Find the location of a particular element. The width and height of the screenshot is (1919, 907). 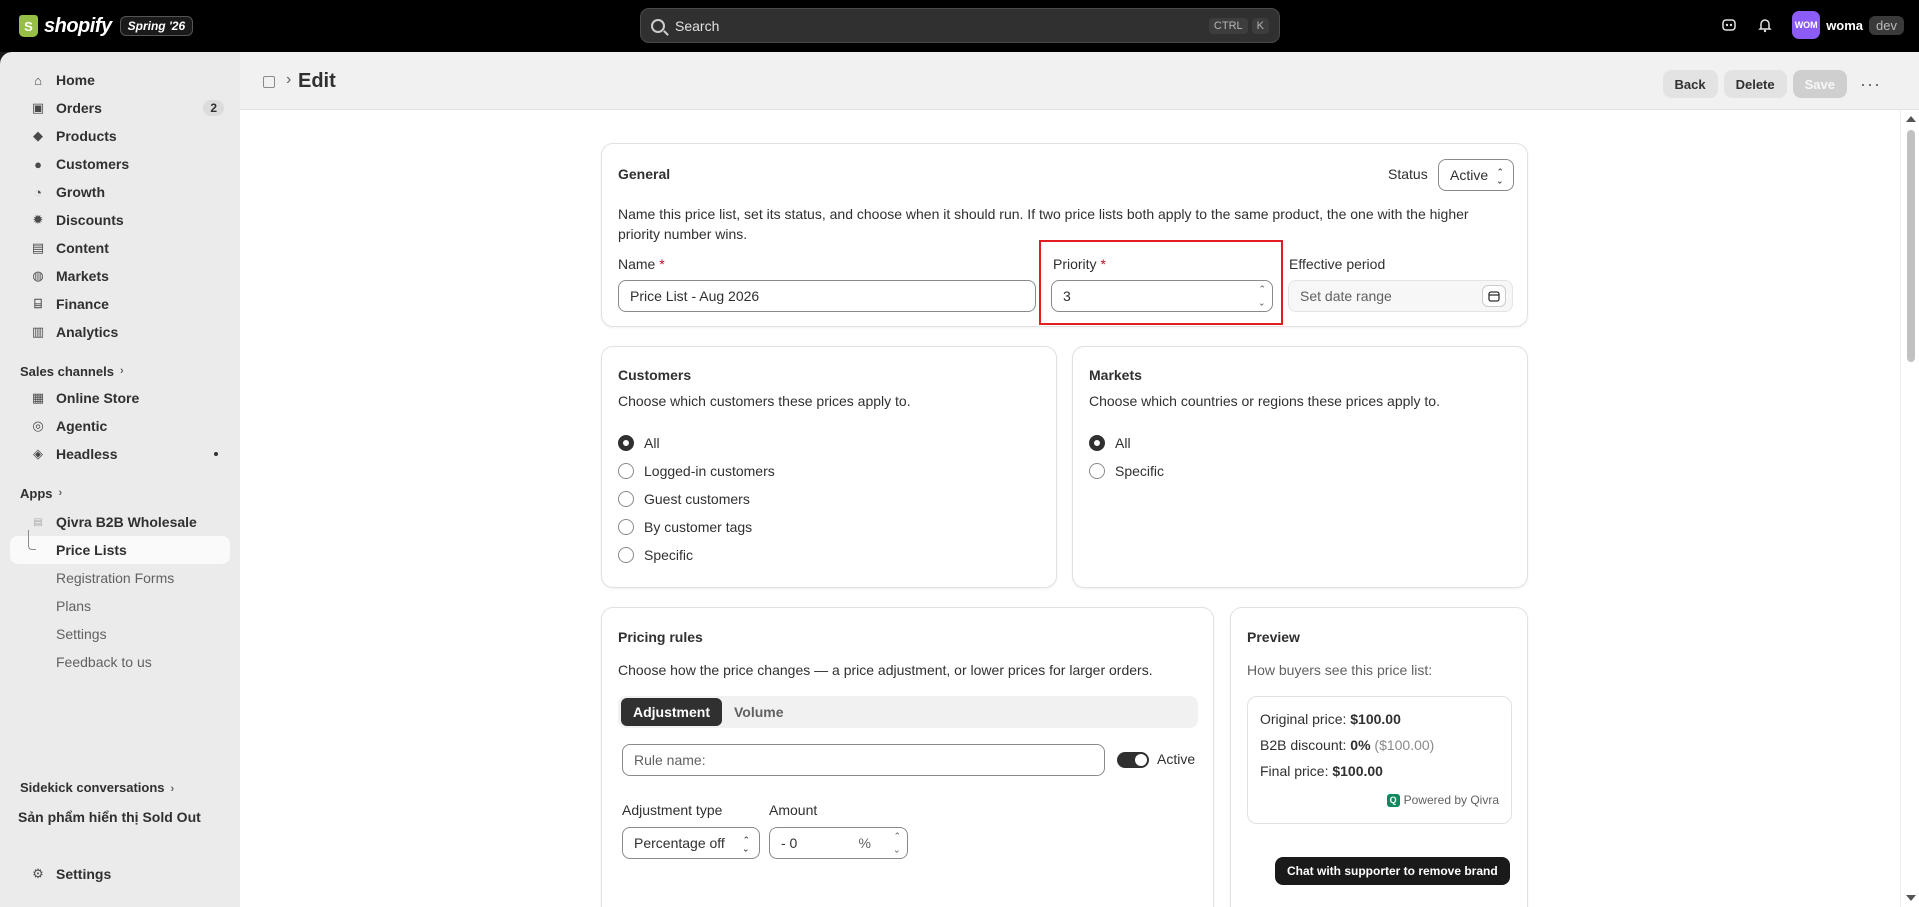

active-toggle is located at coordinates (1133, 760).